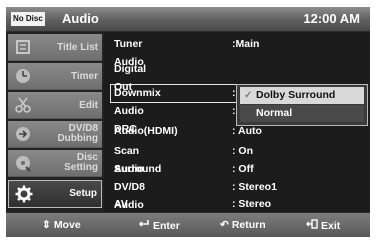 This screenshot has height=243, width=376. What do you see at coordinates (55, 105) in the screenshot?
I see `sidebar-item-edit: Edit` at bounding box center [55, 105].